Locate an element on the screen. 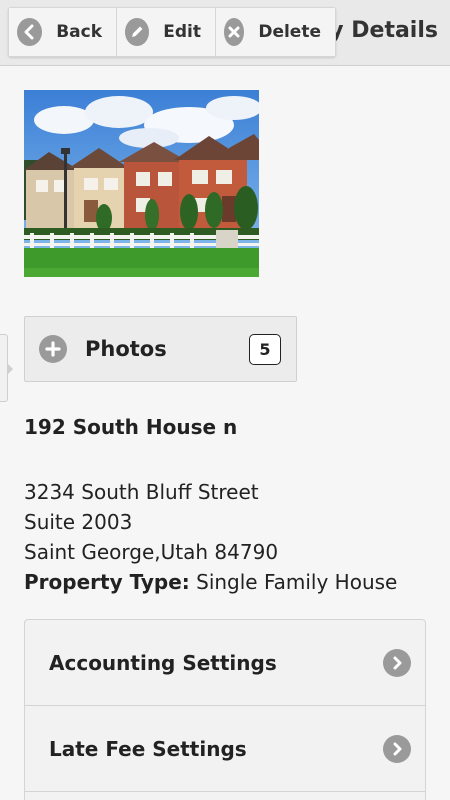 The width and height of the screenshot is (450, 800). property-photo is located at coordinates (141, 183).